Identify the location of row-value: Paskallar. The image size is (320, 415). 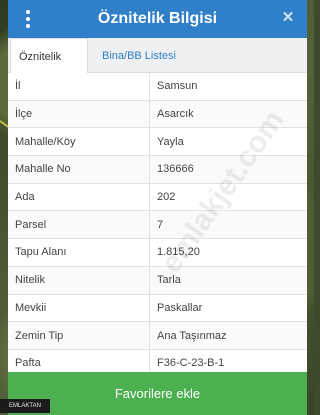
(180, 307).